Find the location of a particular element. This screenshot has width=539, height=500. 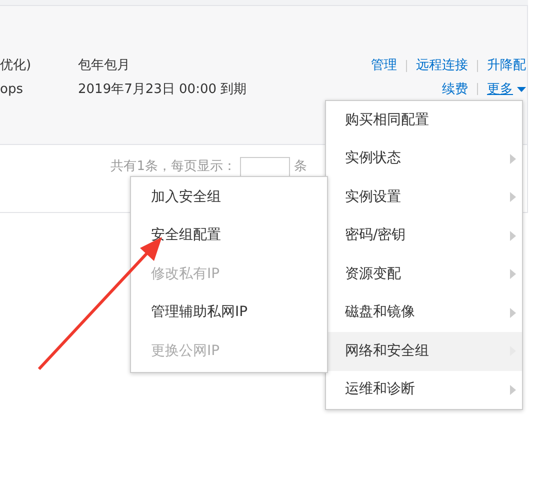

menu-item: 购买相同配置 is located at coordinates (424, 120).